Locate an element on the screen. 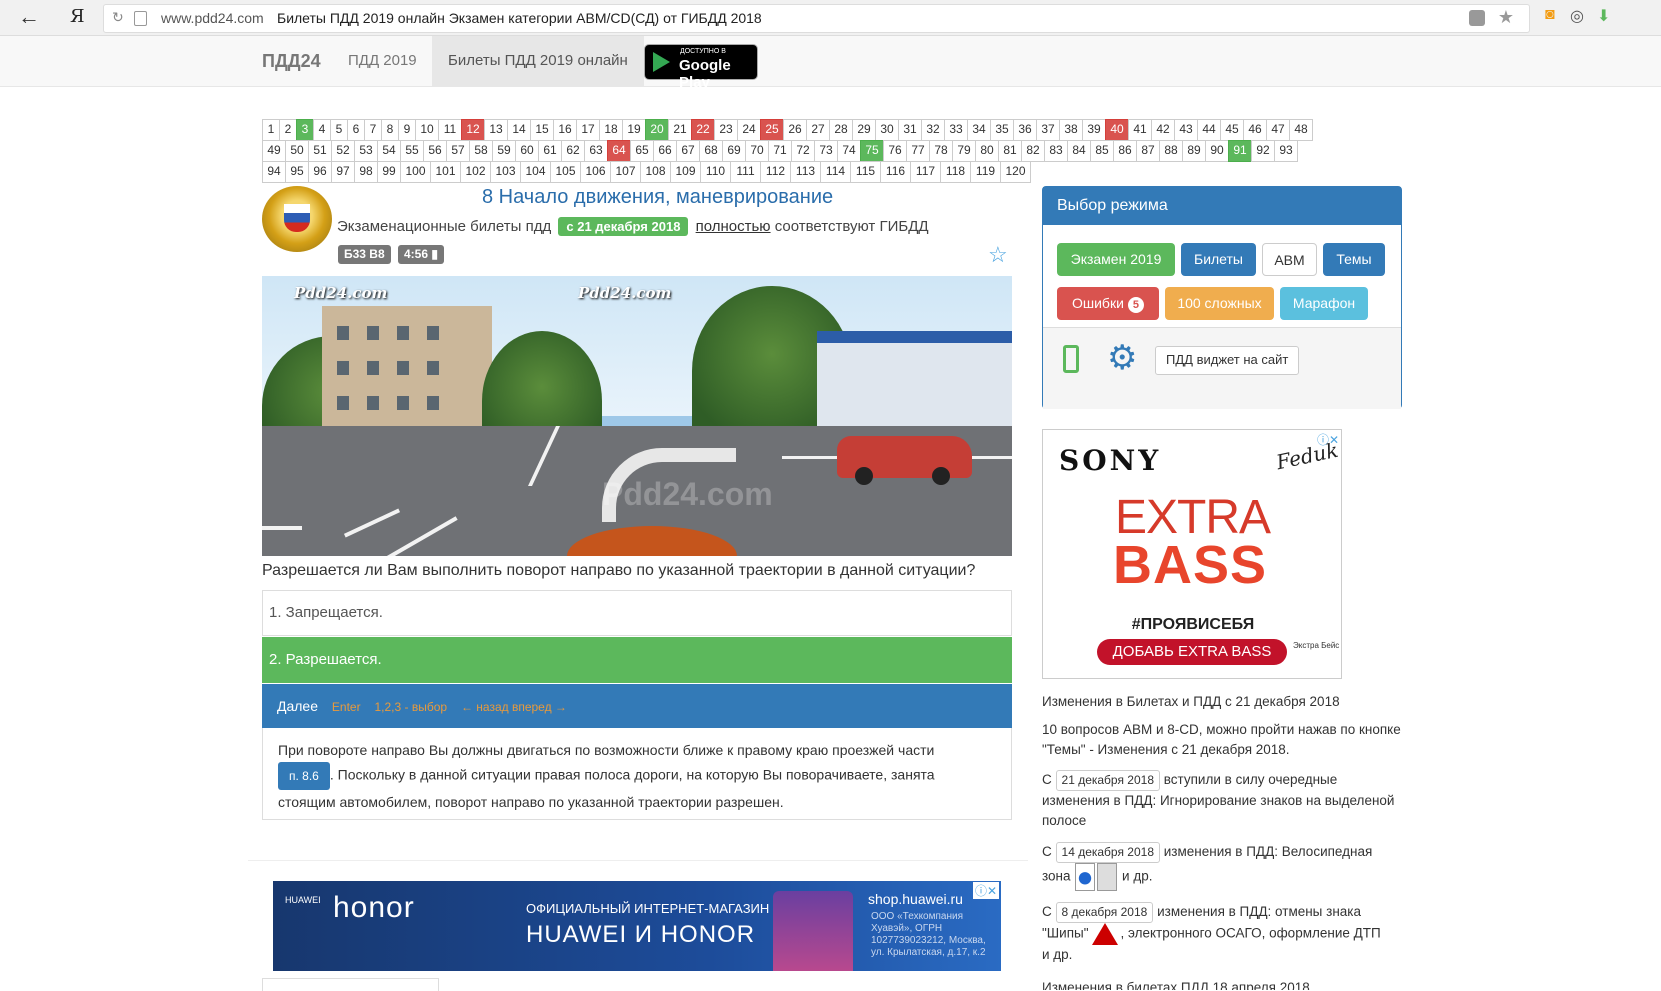 The image size is (1661, 991). question-number-11: 11 is located at coordinates (450, 130).